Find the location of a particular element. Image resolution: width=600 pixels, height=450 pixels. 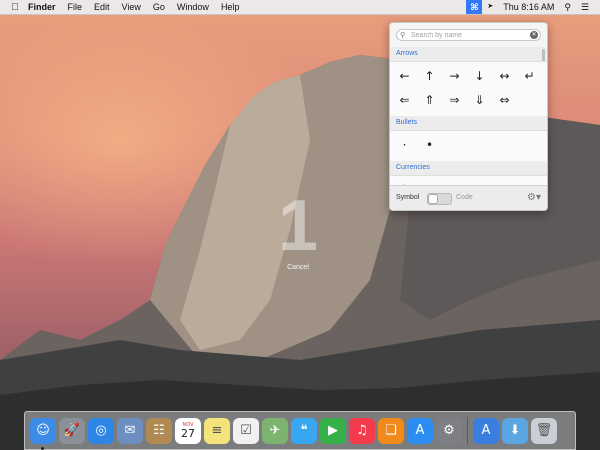

clock-menu: Thu 8:16 AM is located at coordinates (528, 7).